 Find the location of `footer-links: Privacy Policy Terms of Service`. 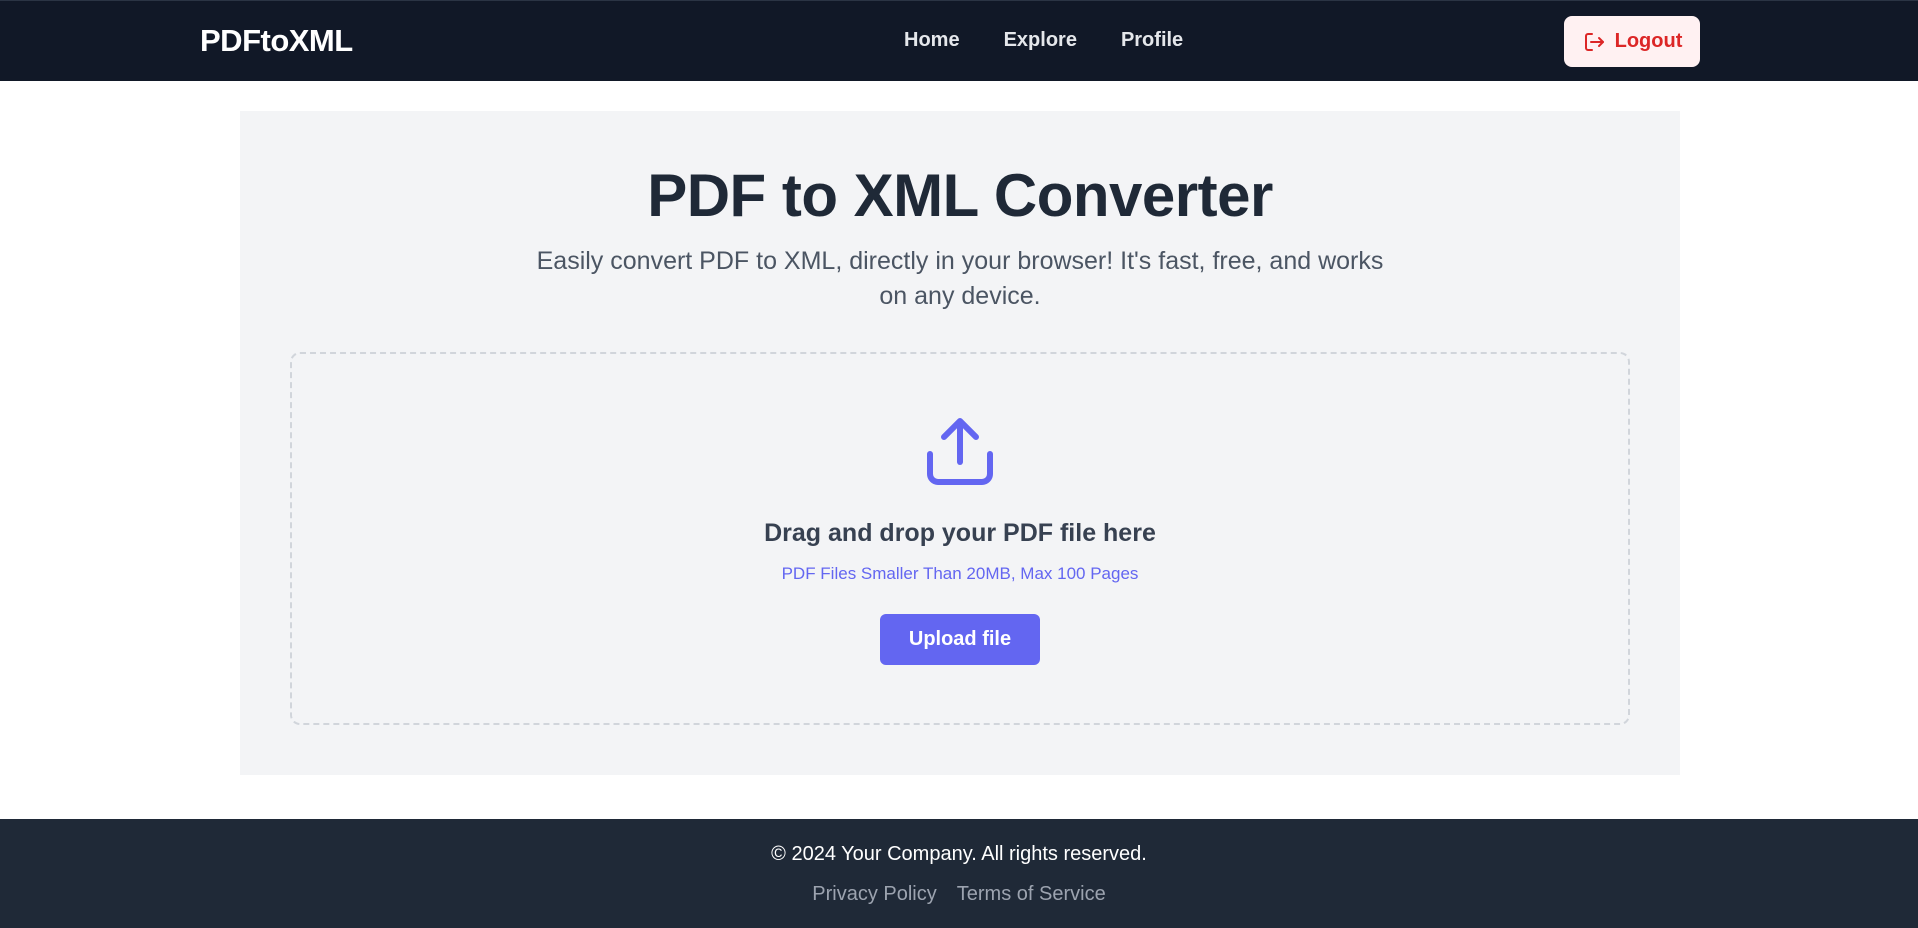

footer-links: Privacy Policy Terms of Service is located at coordinates (959, 894).